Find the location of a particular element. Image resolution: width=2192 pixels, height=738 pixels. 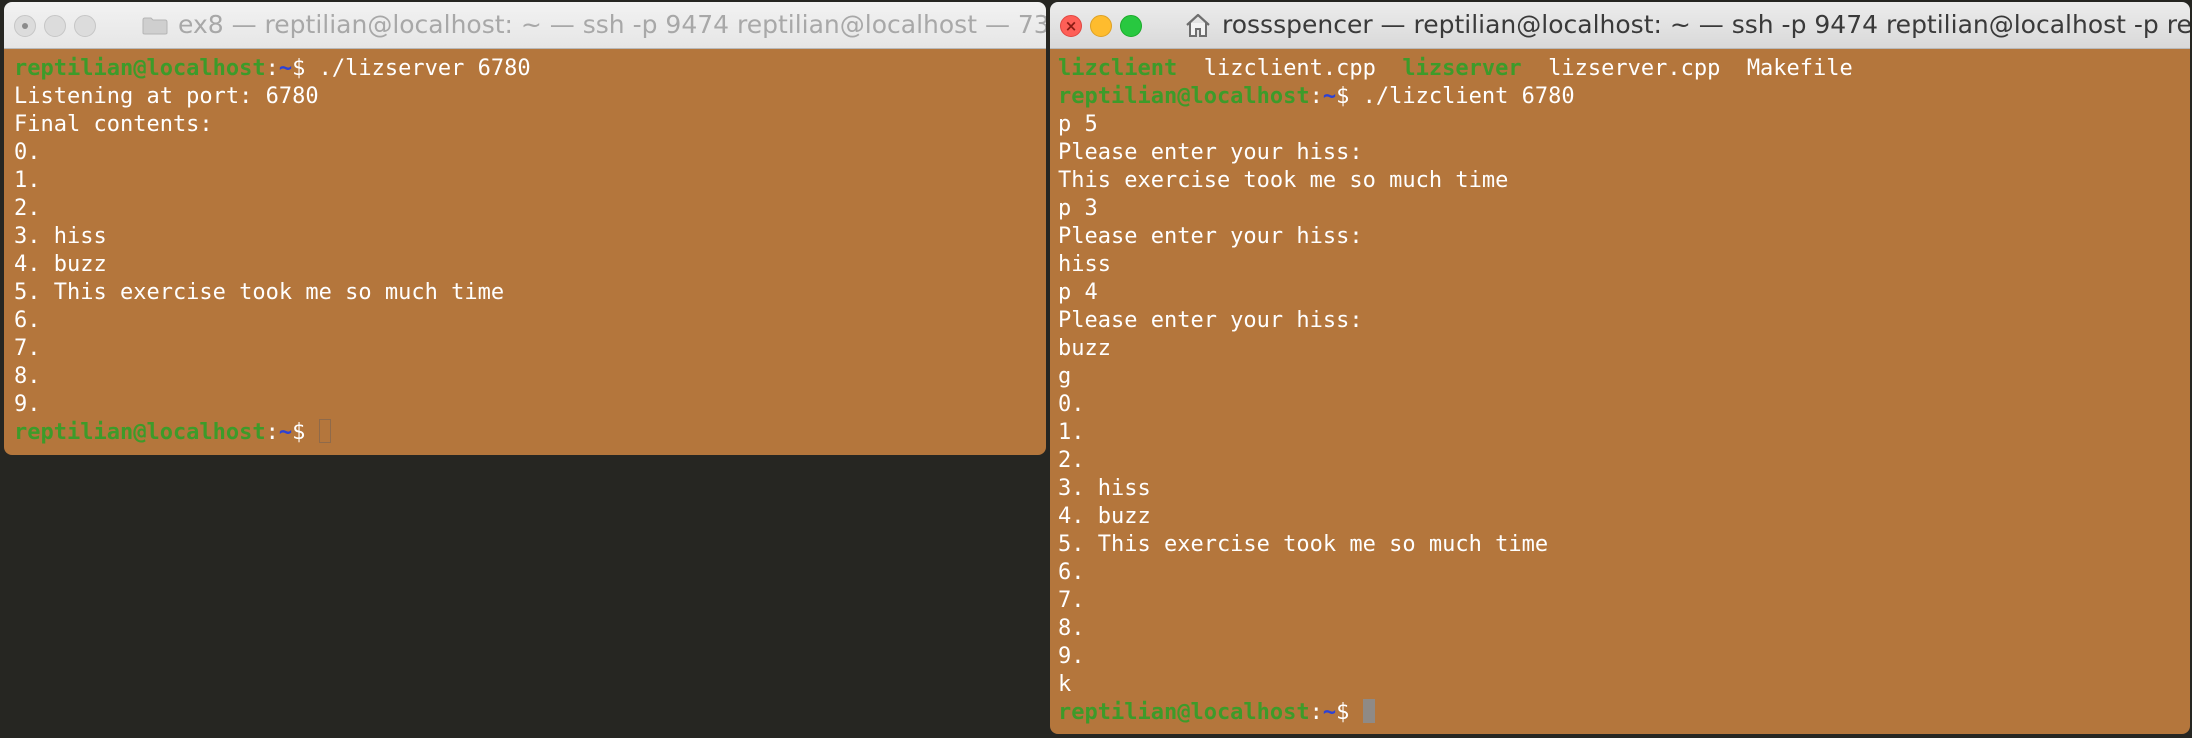

right-zoom-button is located at coordinates (1131, 26).